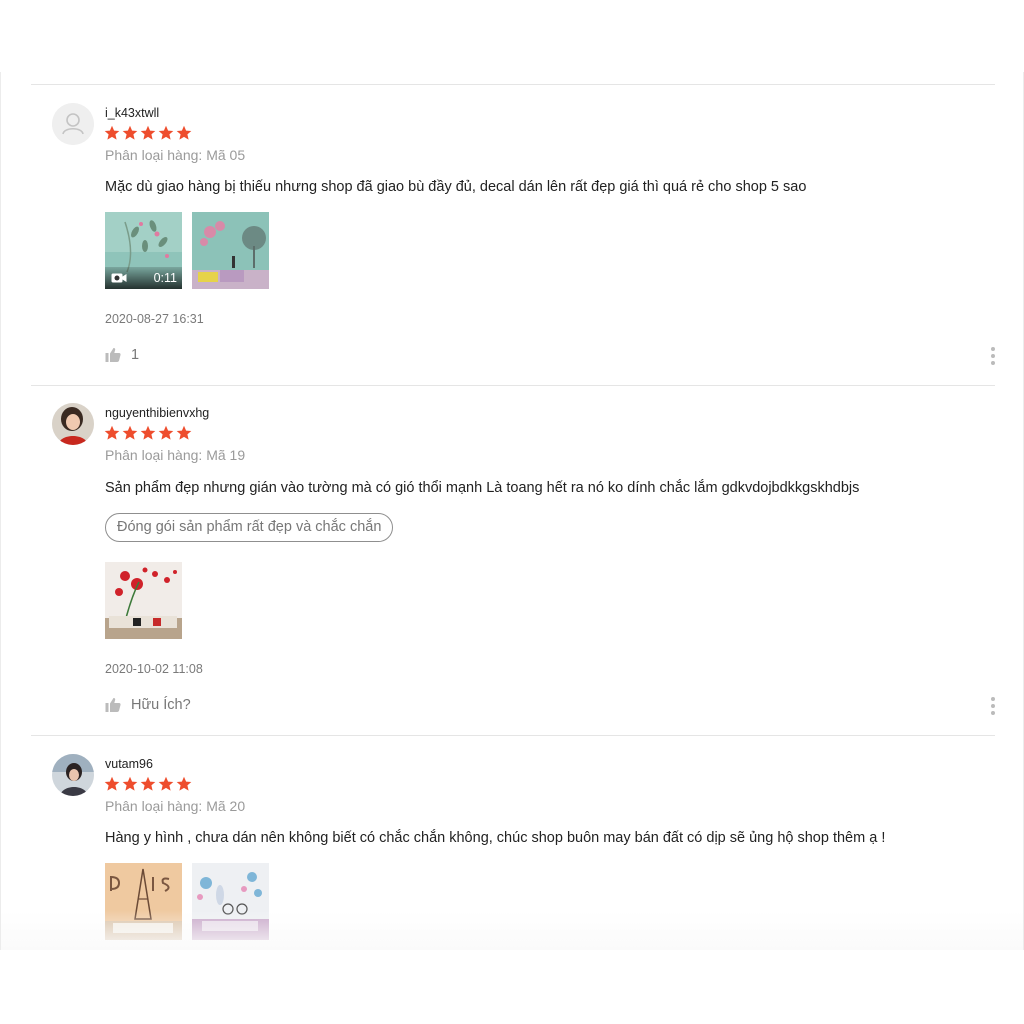 The width and height of the screenshot is (1024, 1024). I want to click on paris-wall-decal-photo, so click(143, 901).